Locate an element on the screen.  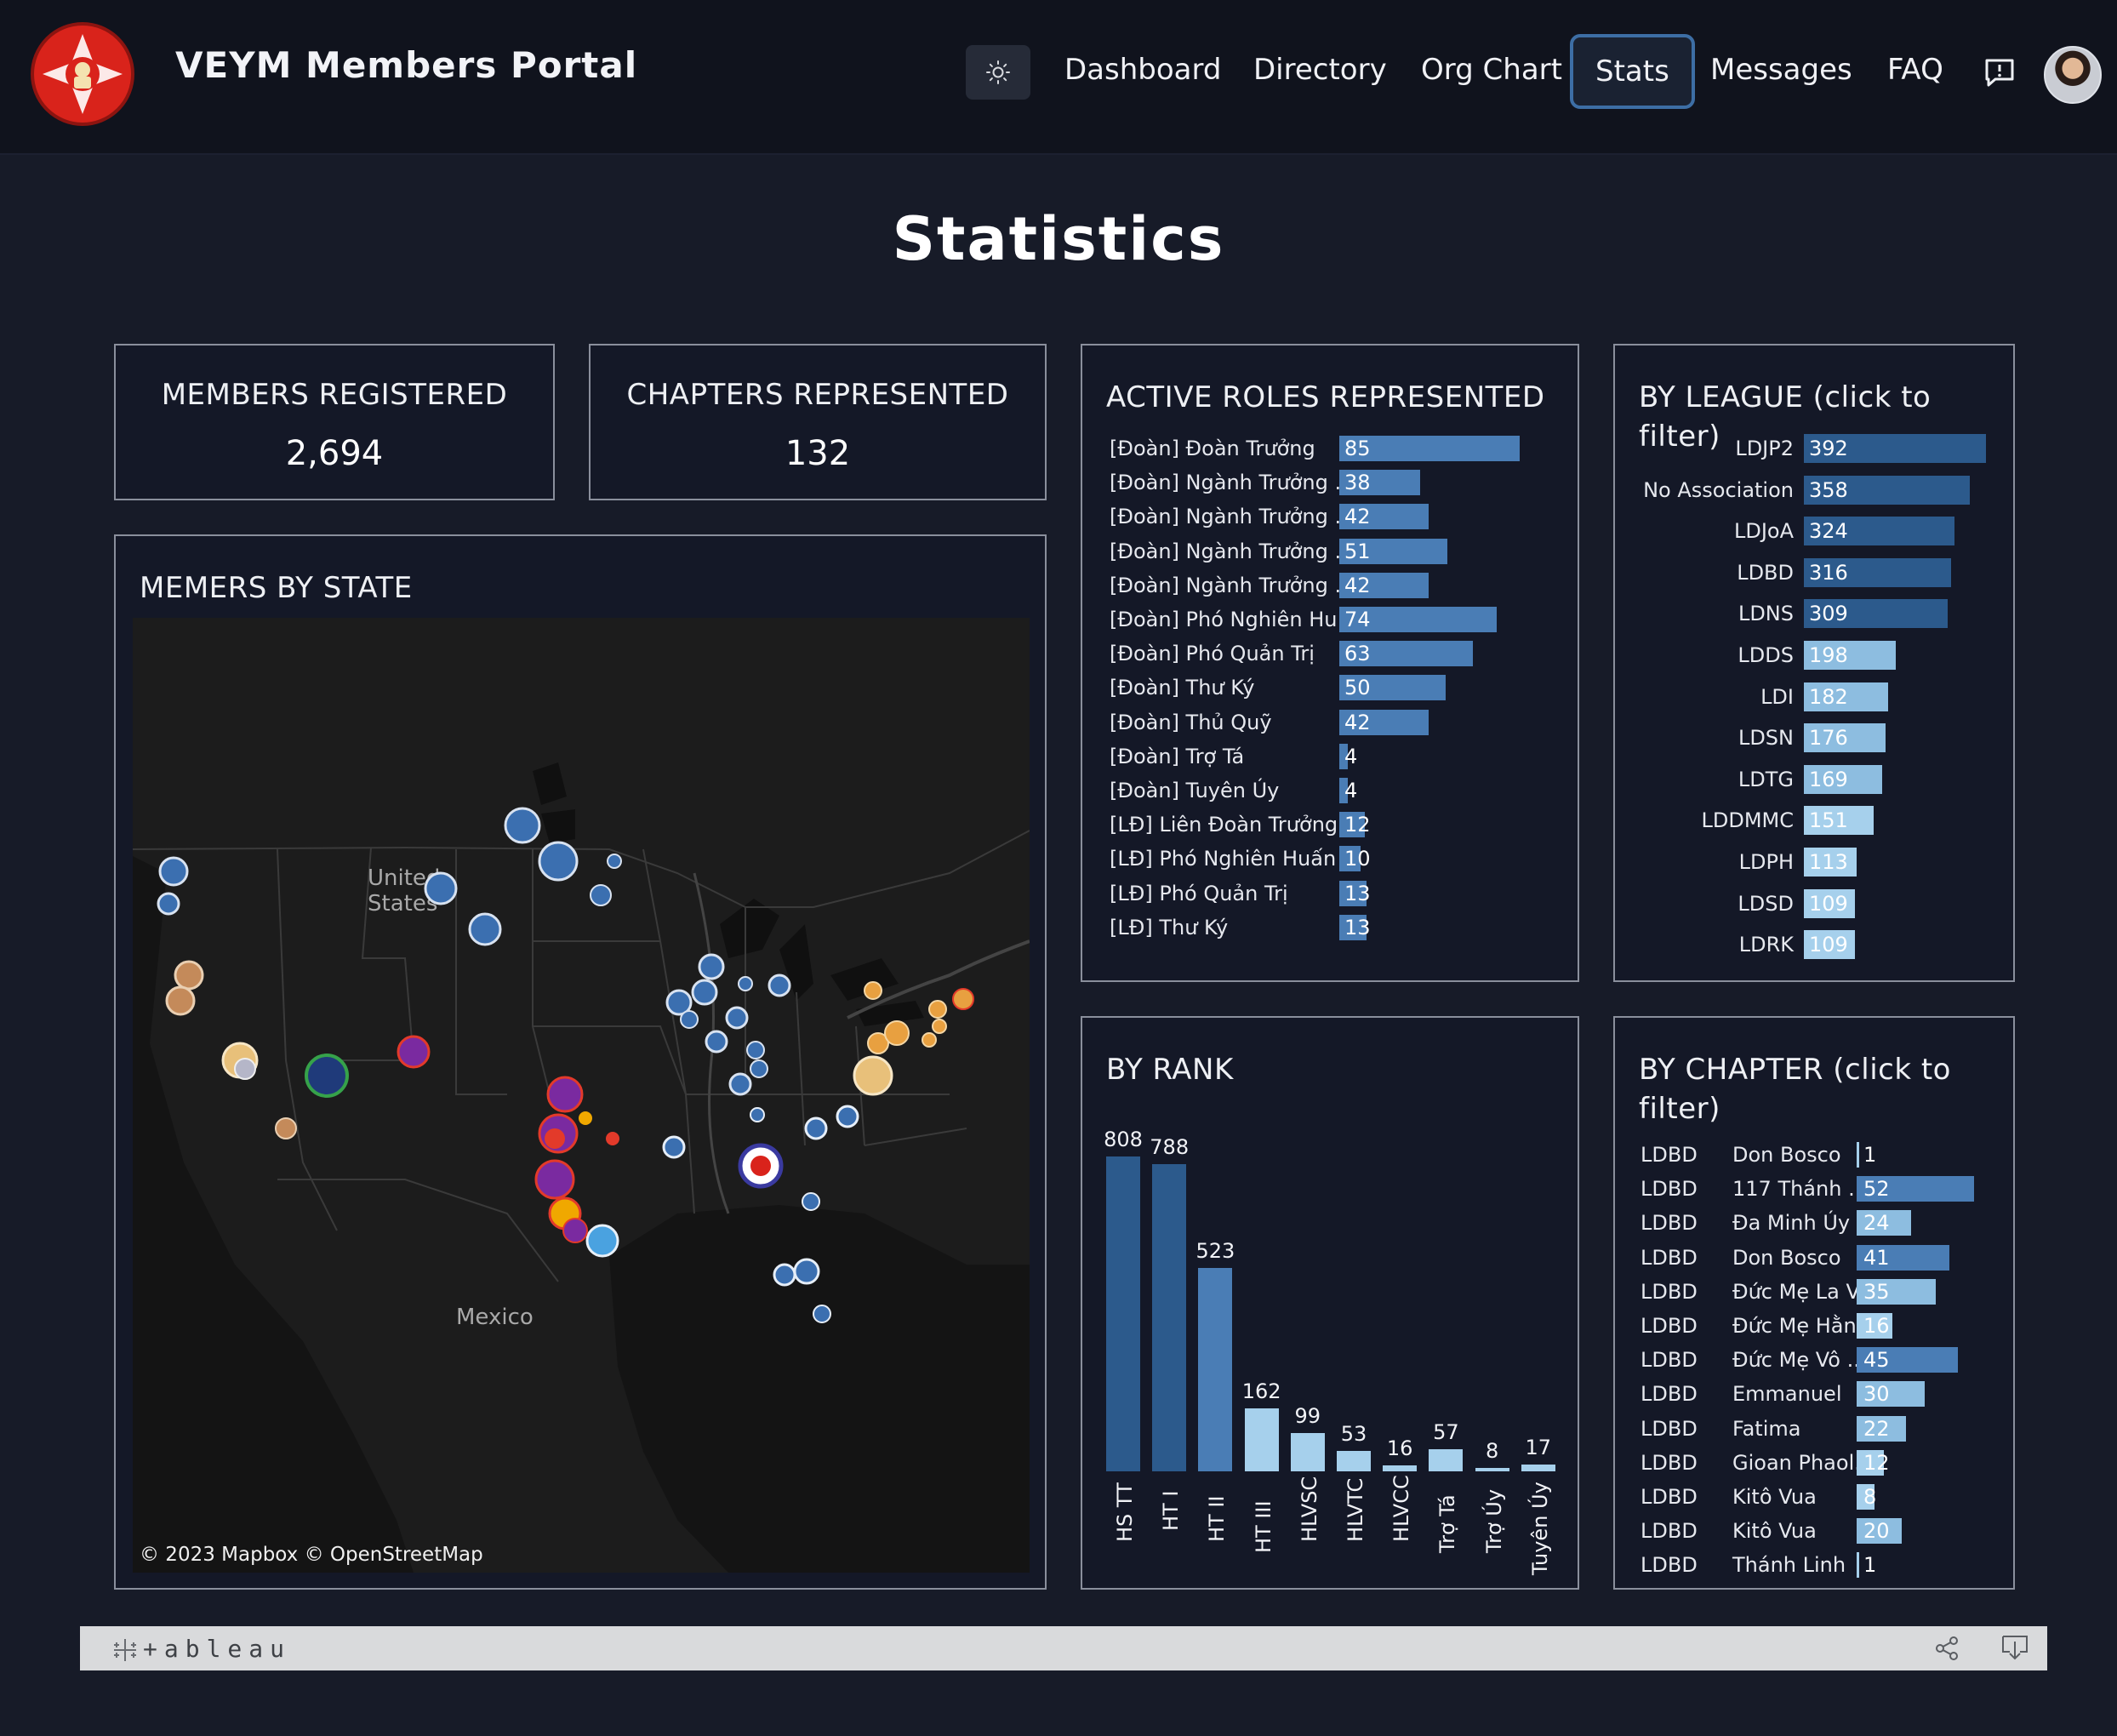
rank-value: 57 is located at coordinates (1446, 1431).